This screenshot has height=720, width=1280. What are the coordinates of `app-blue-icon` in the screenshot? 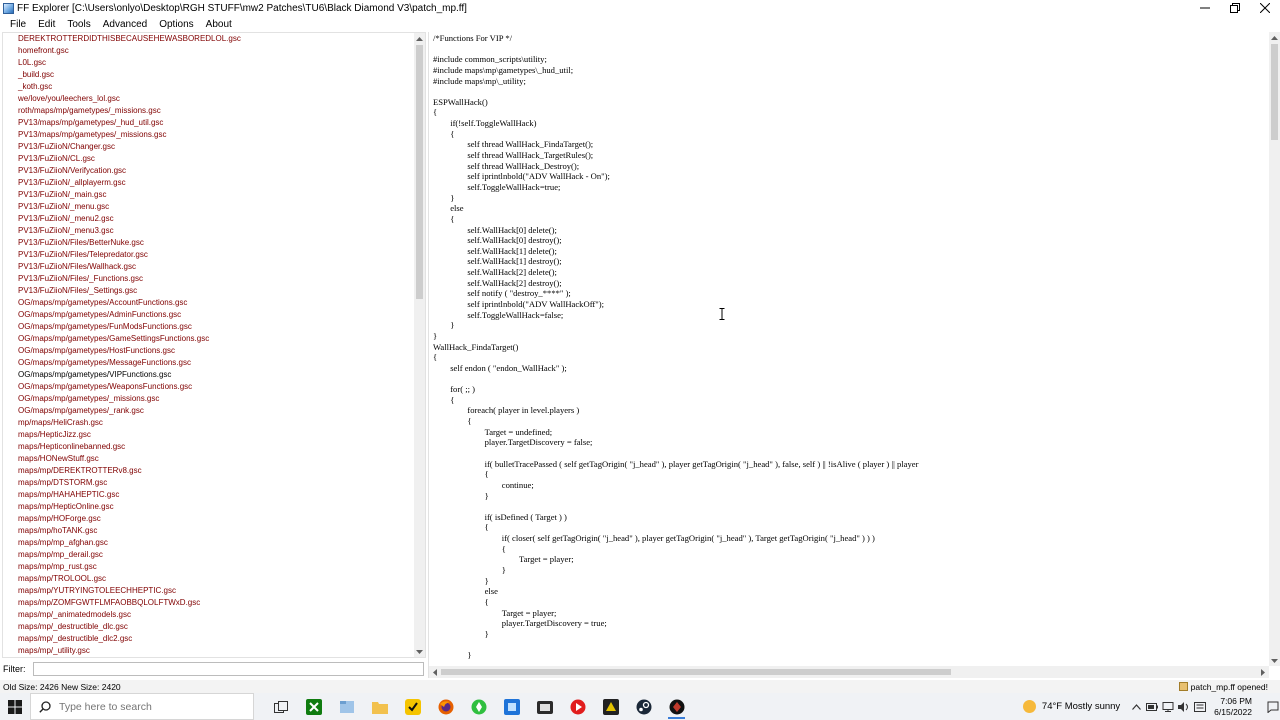 It's located at (511, 706).